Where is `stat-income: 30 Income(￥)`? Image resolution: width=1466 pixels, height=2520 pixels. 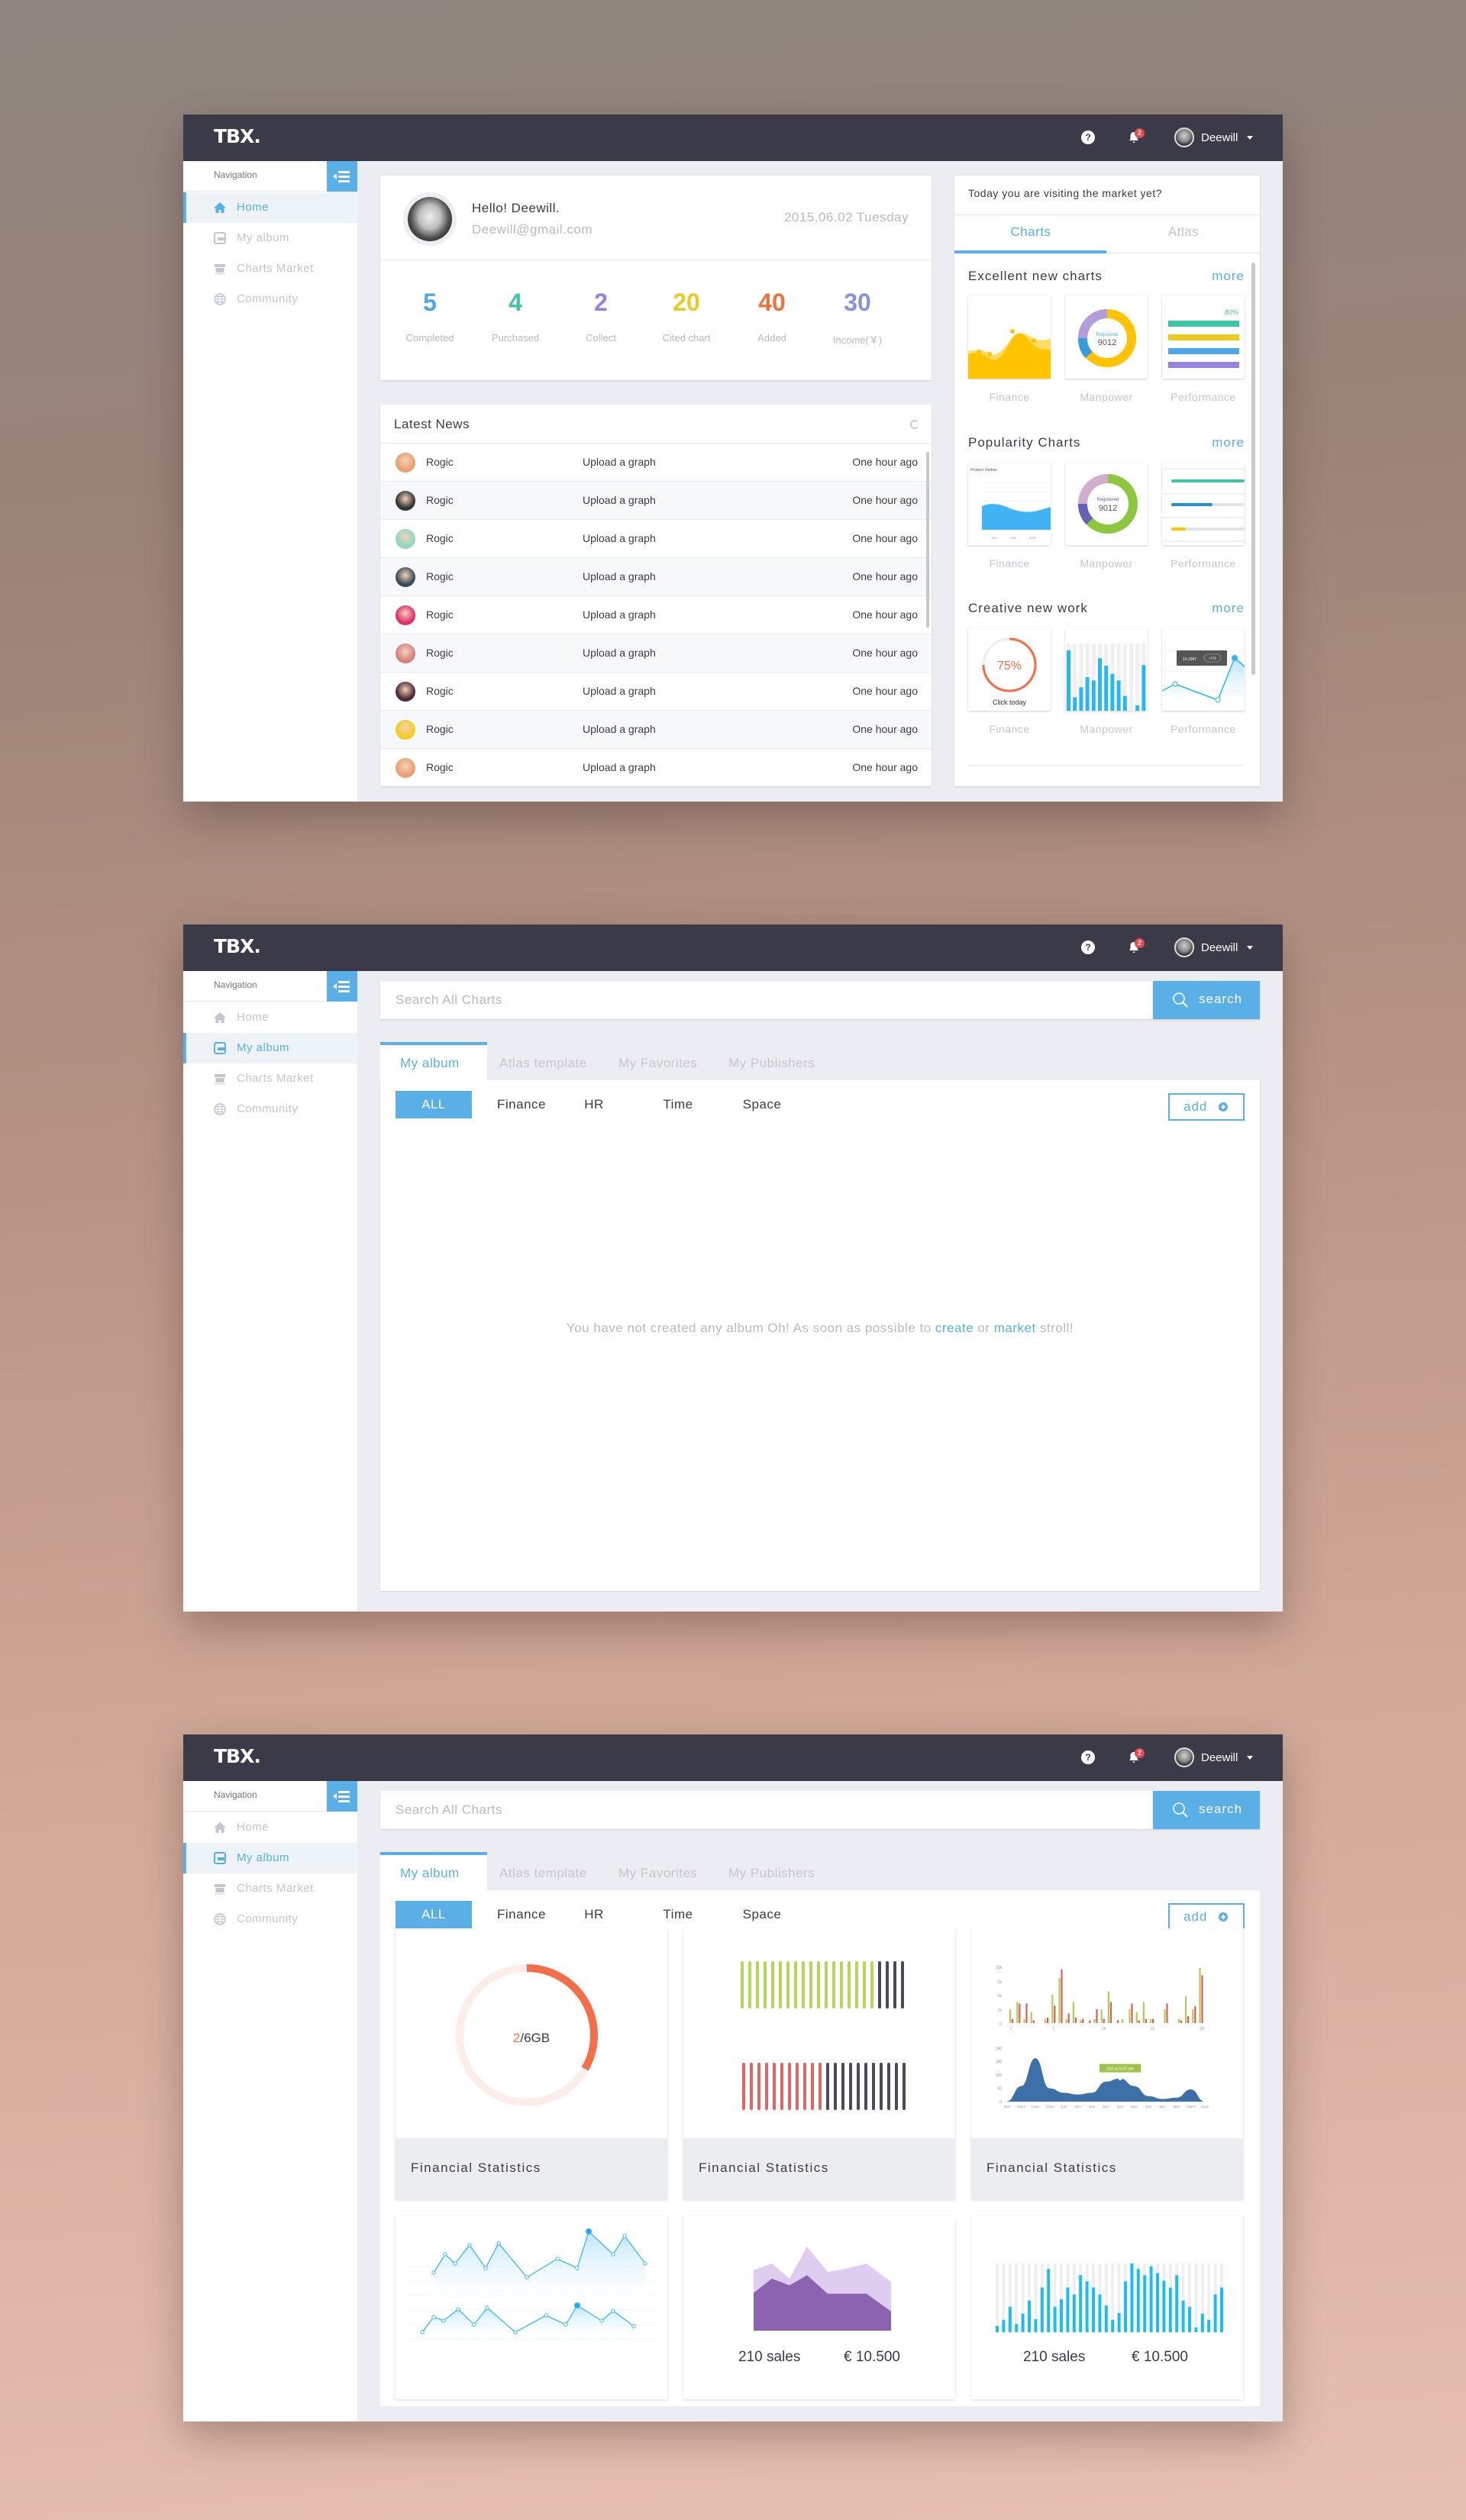 stat-income: 30 Income(￥) is located at coordinates (857, 318).